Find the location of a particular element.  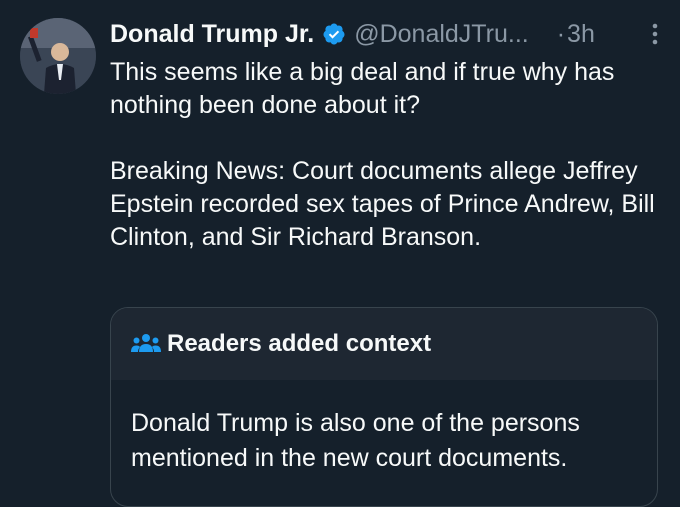

community-note-header: Readers added context is located at coordinates (384, 344).